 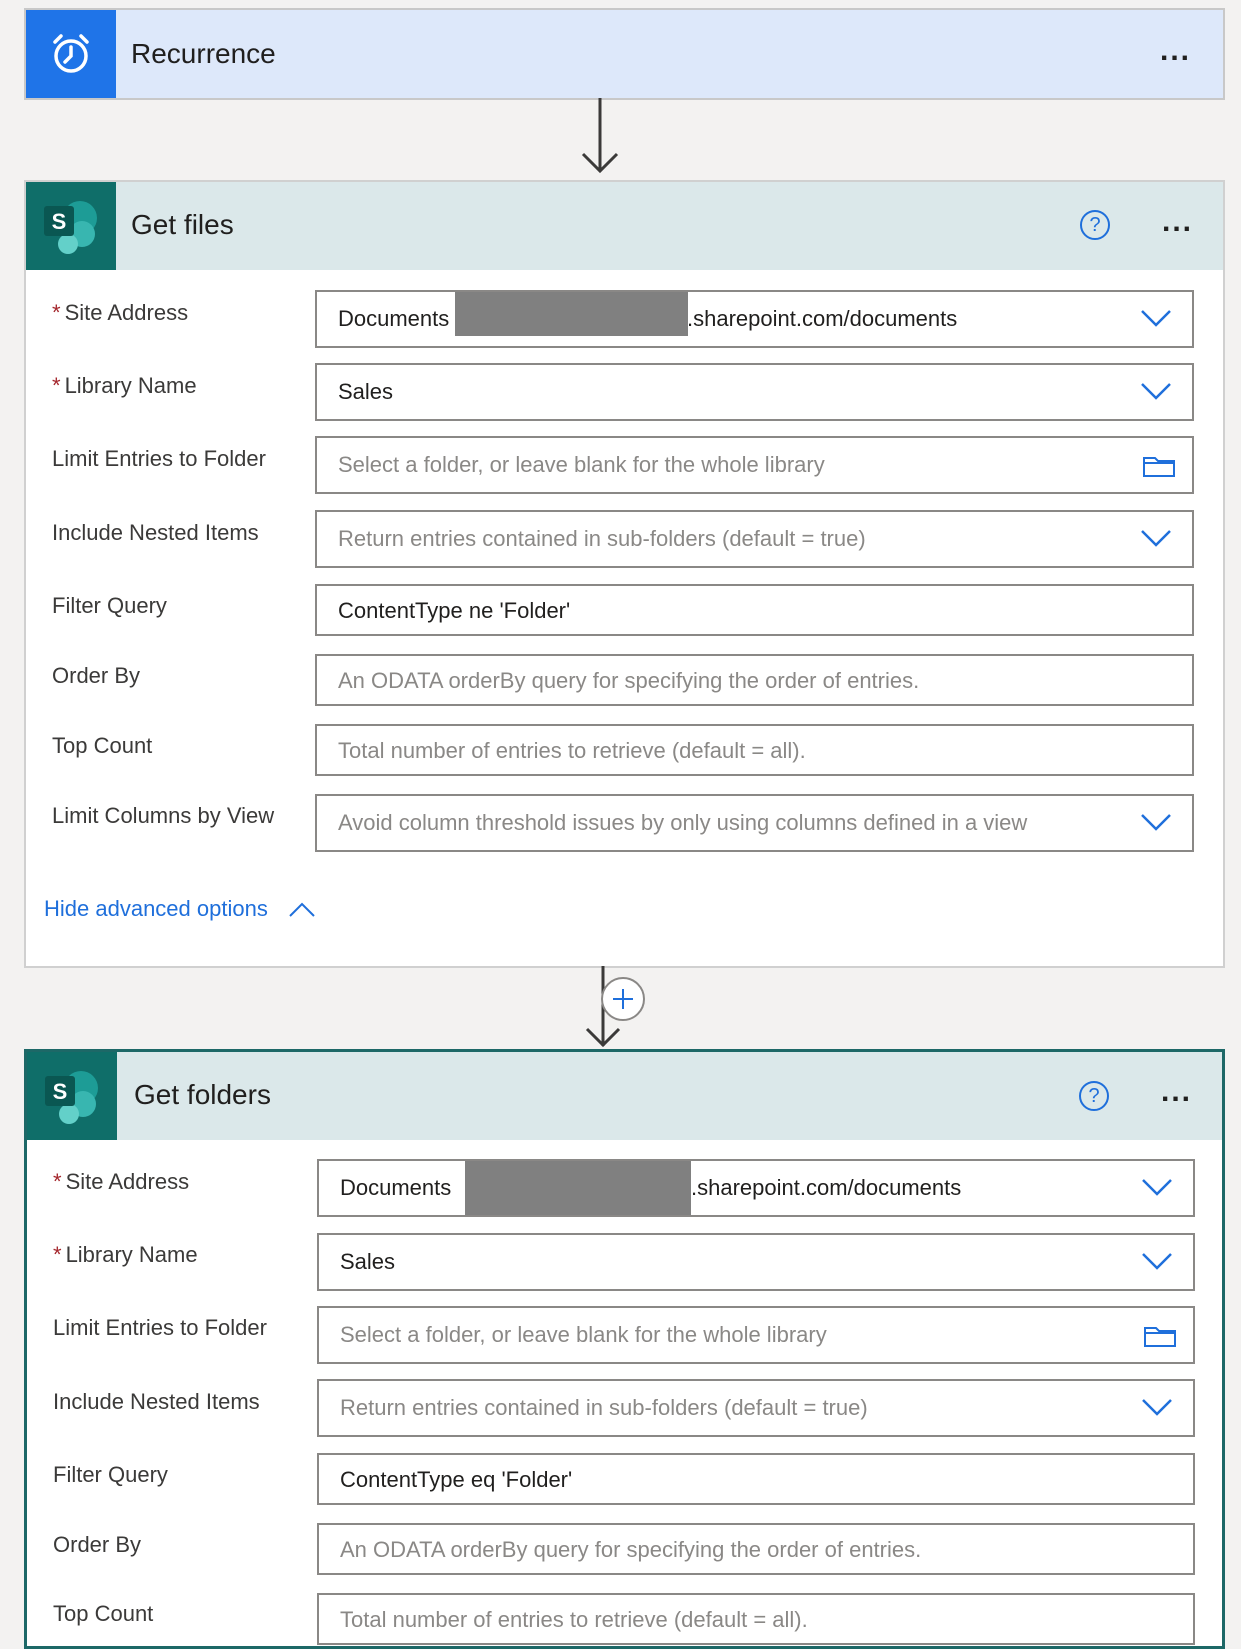 What do you see at coordinates (302, 909) in the screenshot?
I see `chevron-up-icon` at bounding box center [302, 909].